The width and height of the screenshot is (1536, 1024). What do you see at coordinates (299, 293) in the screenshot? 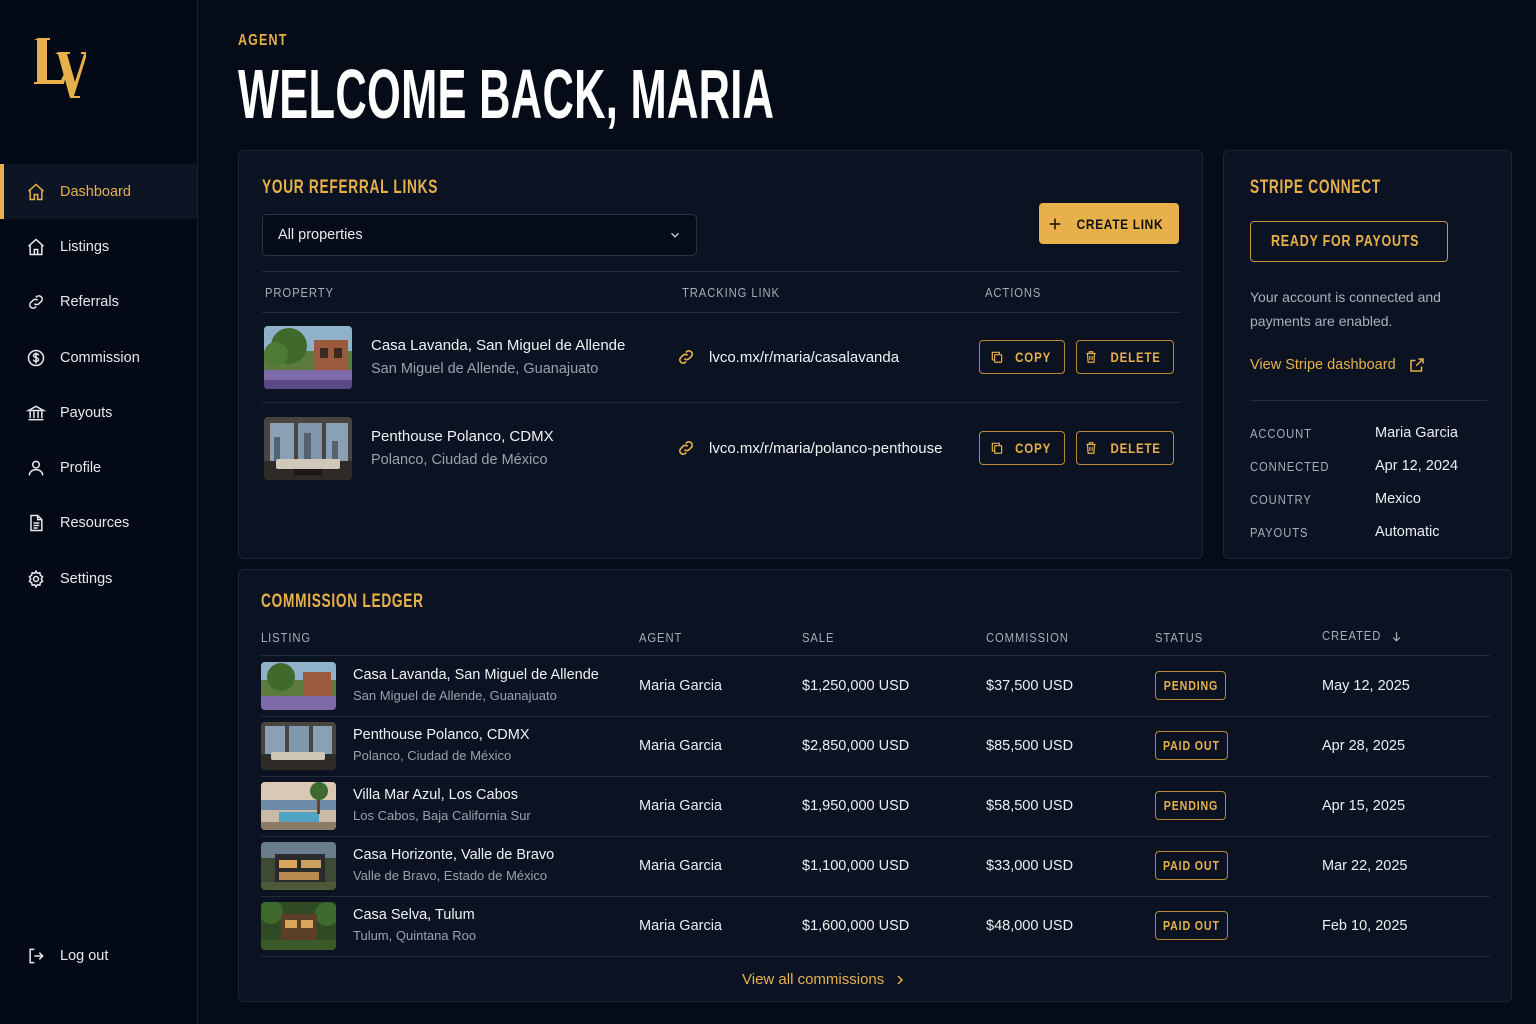
I see `column-header-property: PROPERTY` at bounding box center [299, 293].